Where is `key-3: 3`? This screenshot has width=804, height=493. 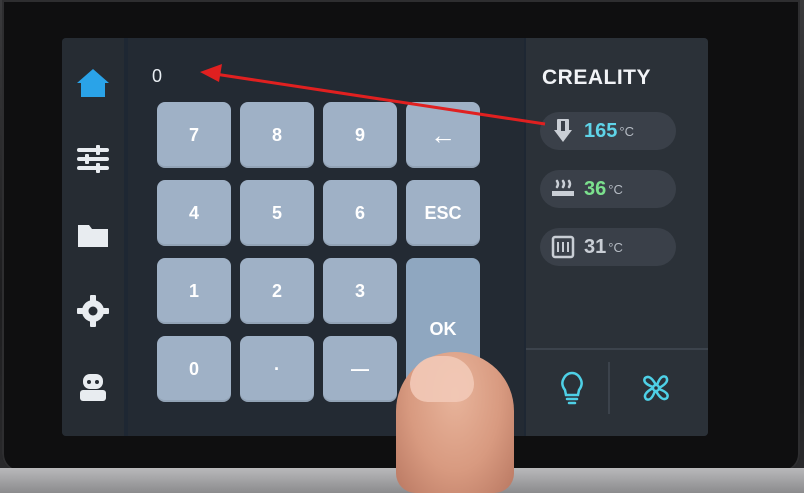
key-3: 3 is located at coordinates (360, 291).